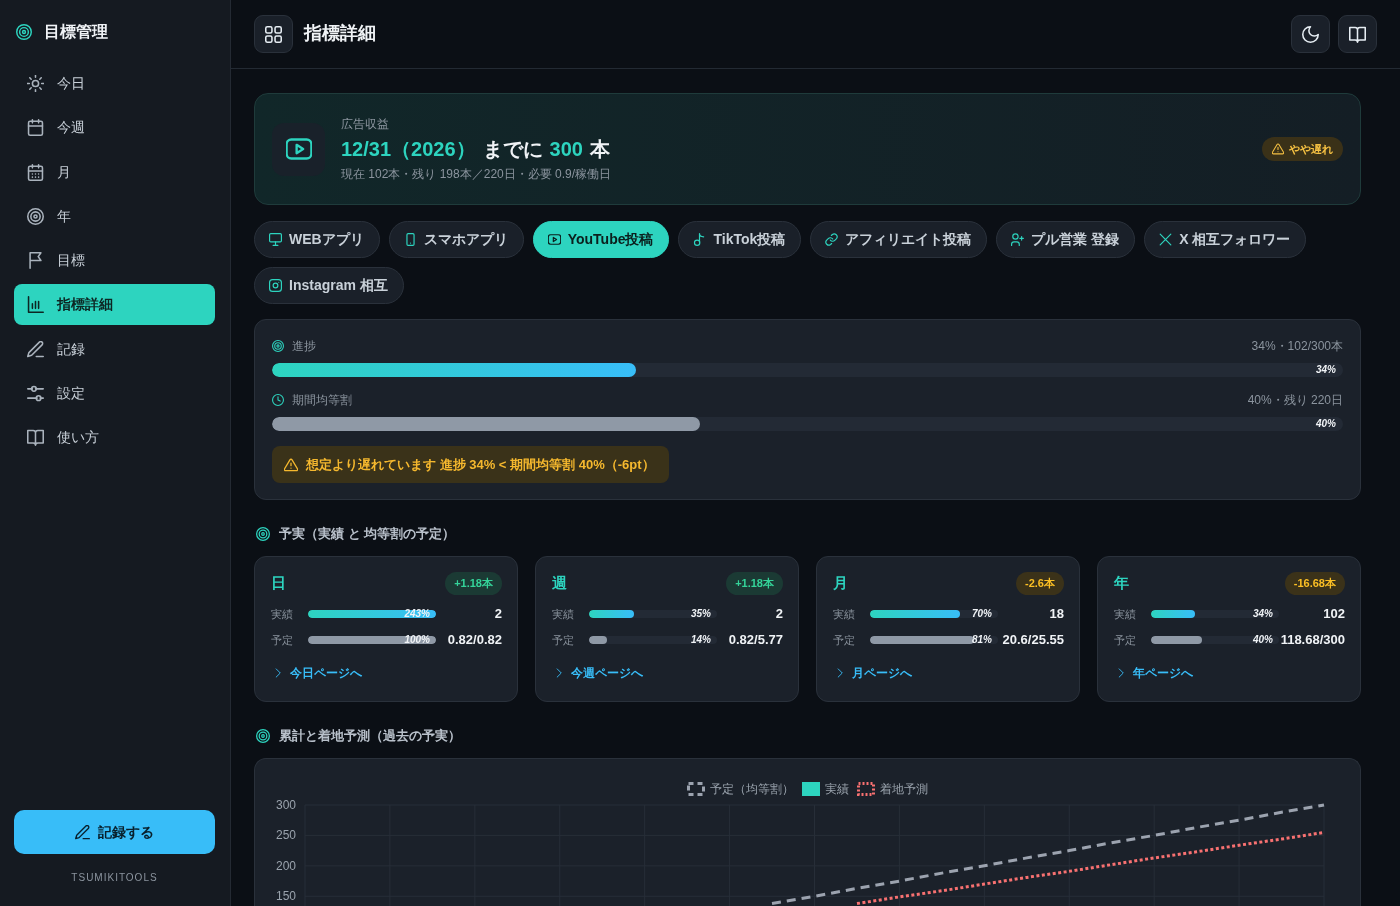 This screenshot has width=1400, height=906. Describe the element at coordinates (114, 172) in the screenshot. I see `nav-item: 月` at that location.